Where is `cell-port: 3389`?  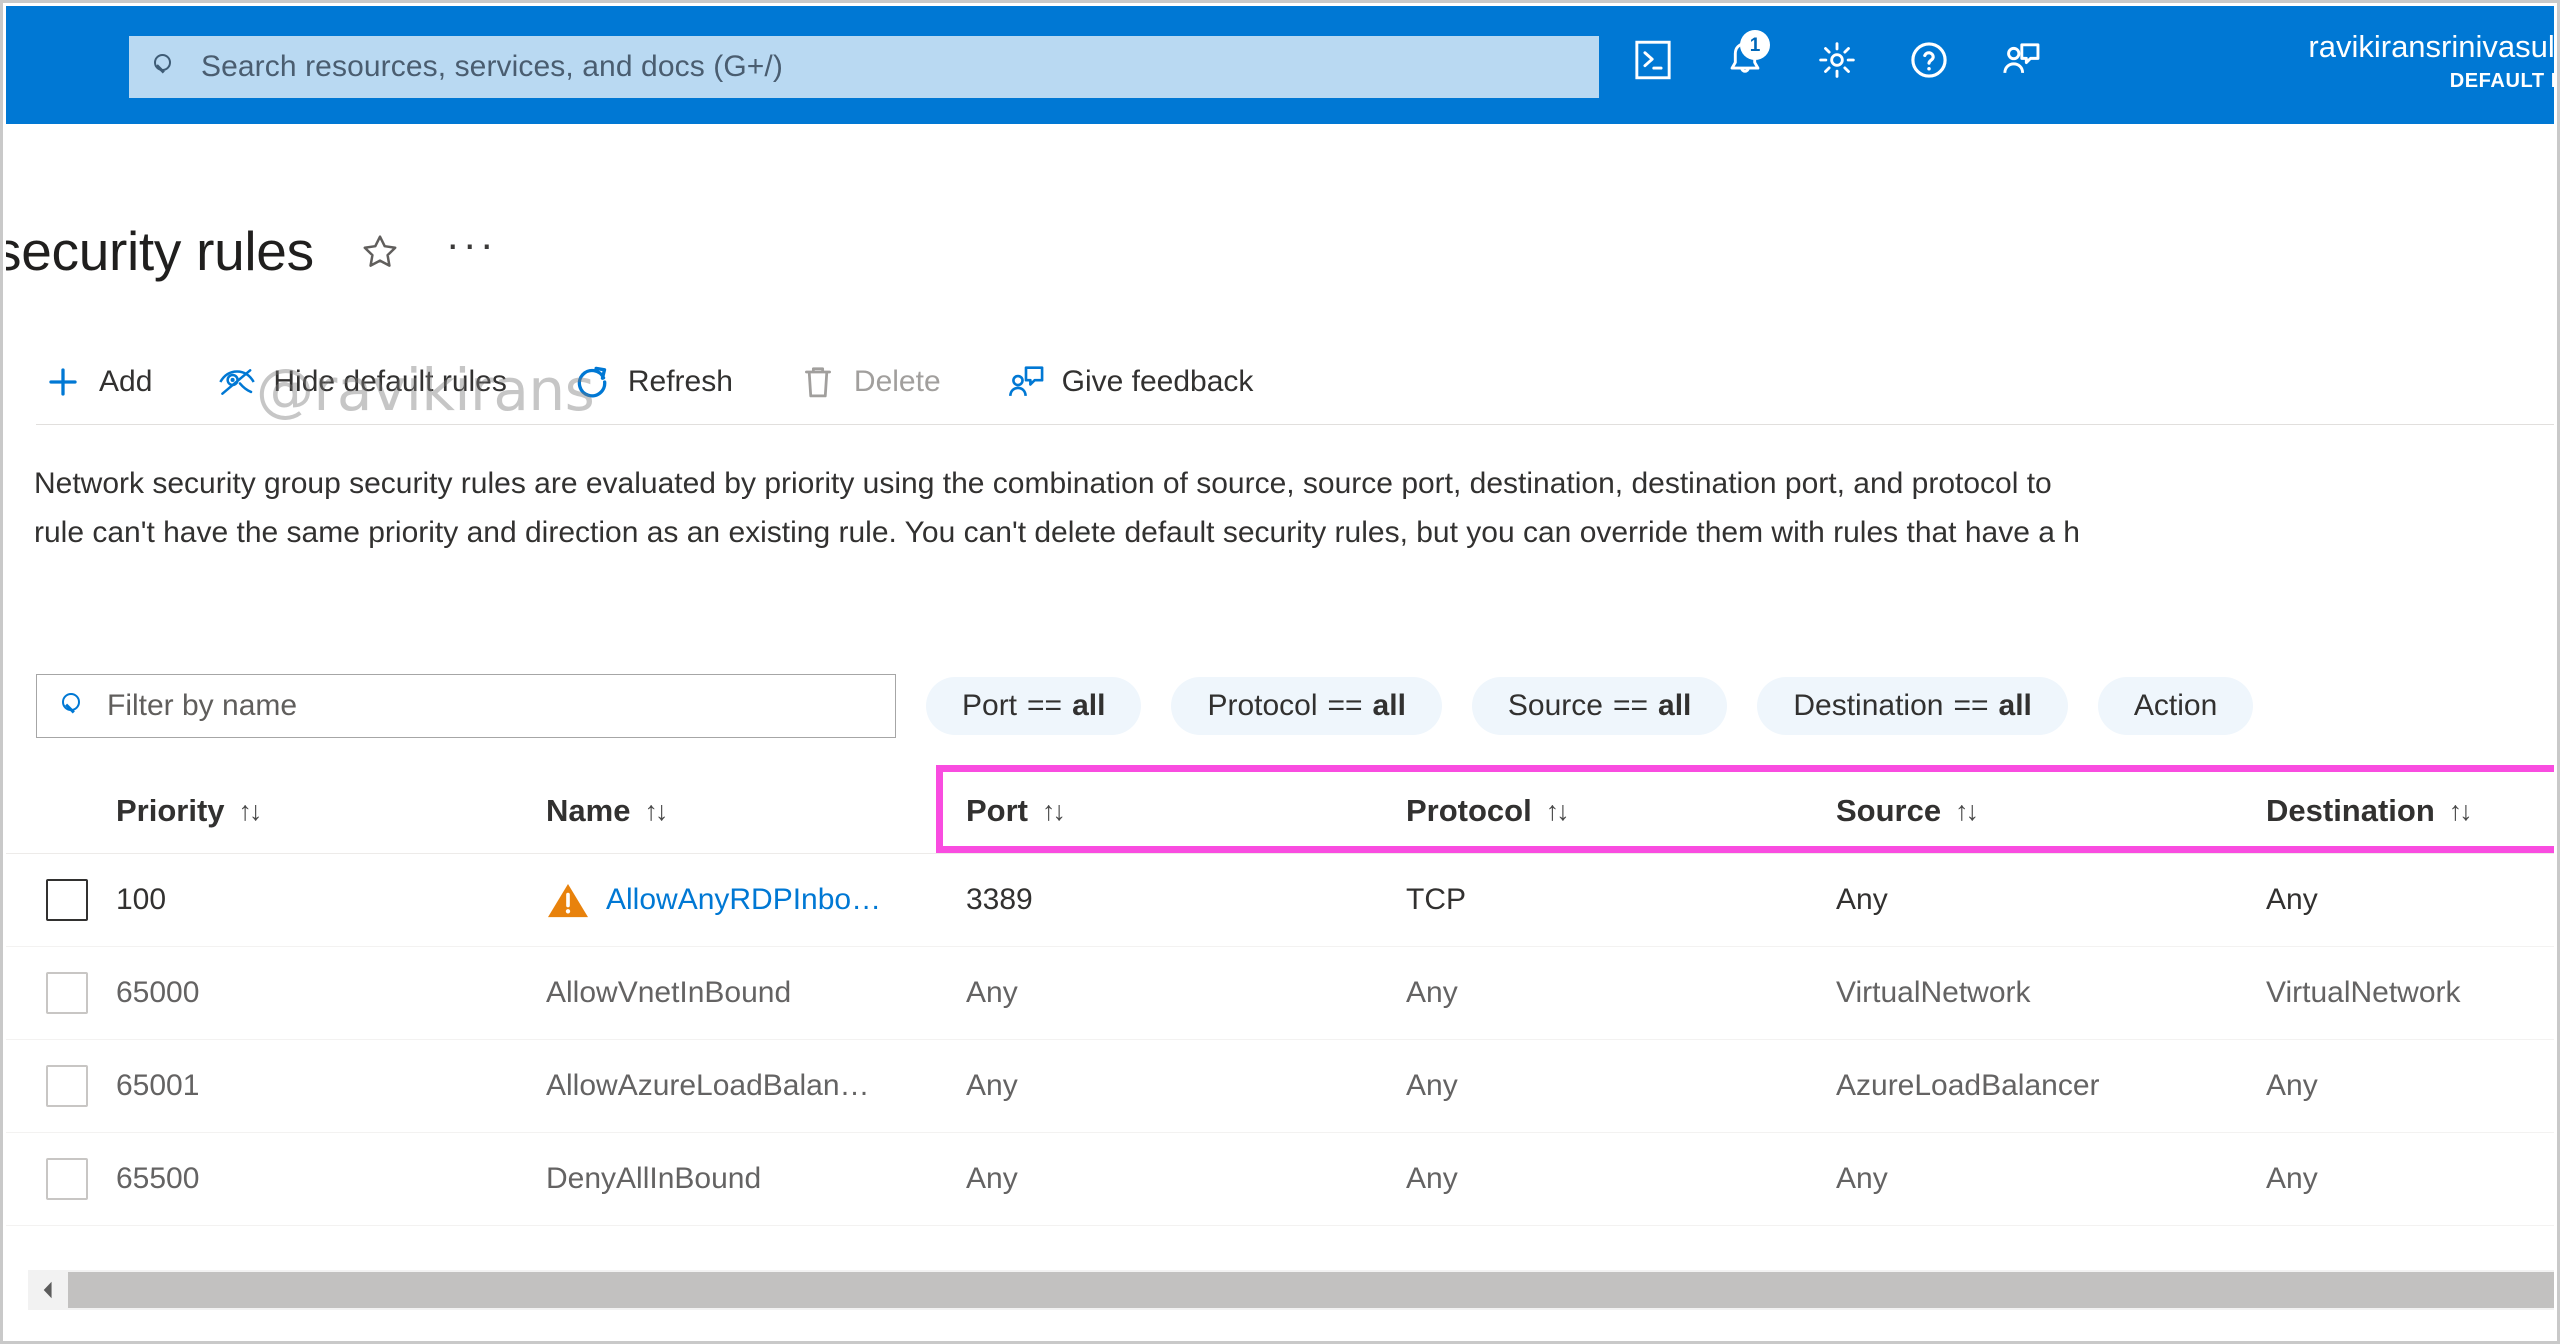
cell-port: 3389 is located at coordinates (999, 899).